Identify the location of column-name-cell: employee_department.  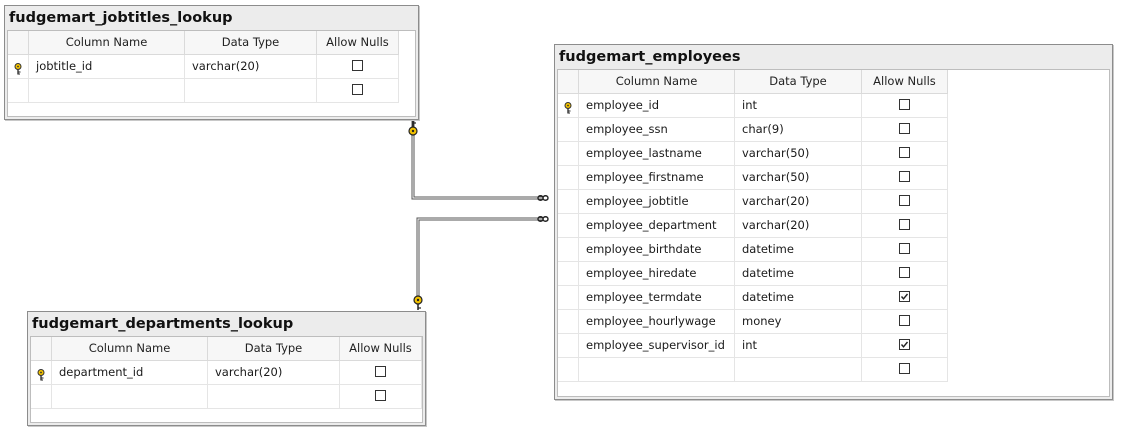
(657, 225).